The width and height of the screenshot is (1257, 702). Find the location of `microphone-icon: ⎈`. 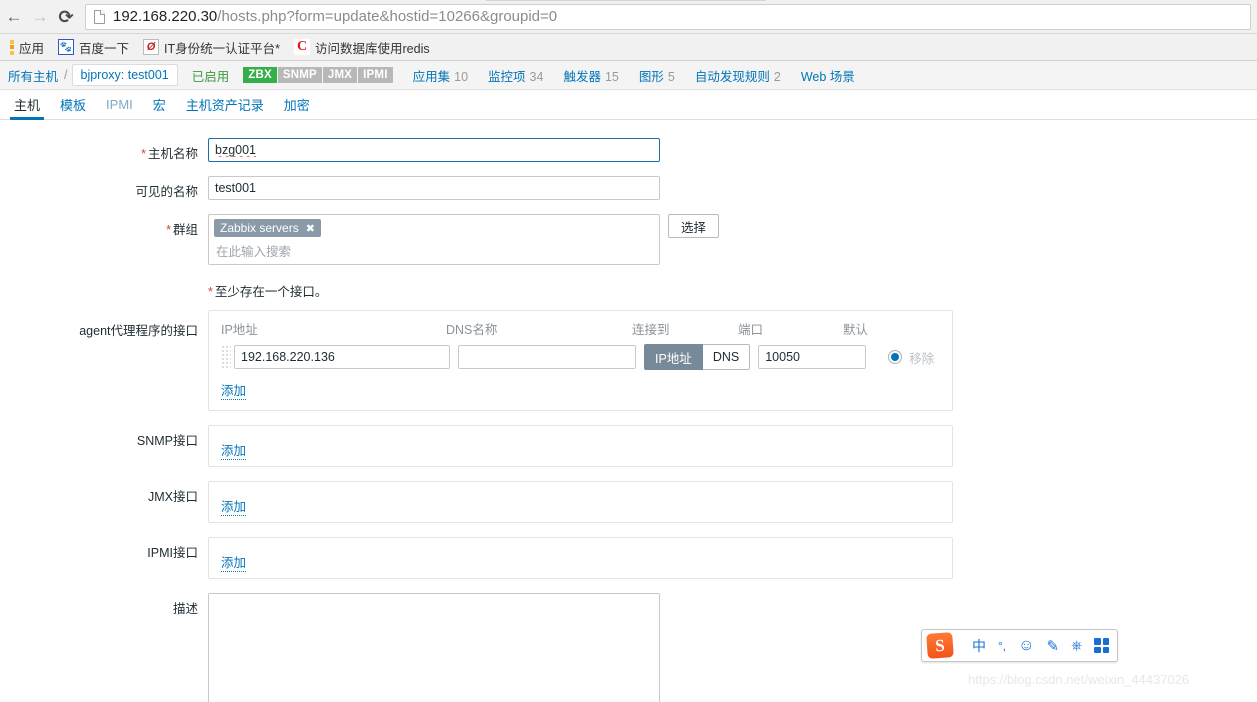

microphone-icon: ⎈ is located at coordinates (1076, 645).